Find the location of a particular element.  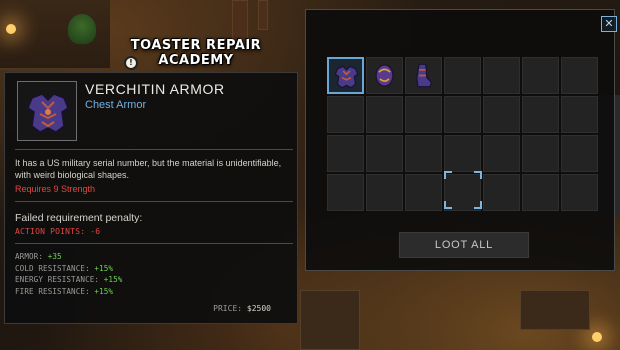

penalty-row: ACTION POINTS: -6 is located at coordinates (57, 231).